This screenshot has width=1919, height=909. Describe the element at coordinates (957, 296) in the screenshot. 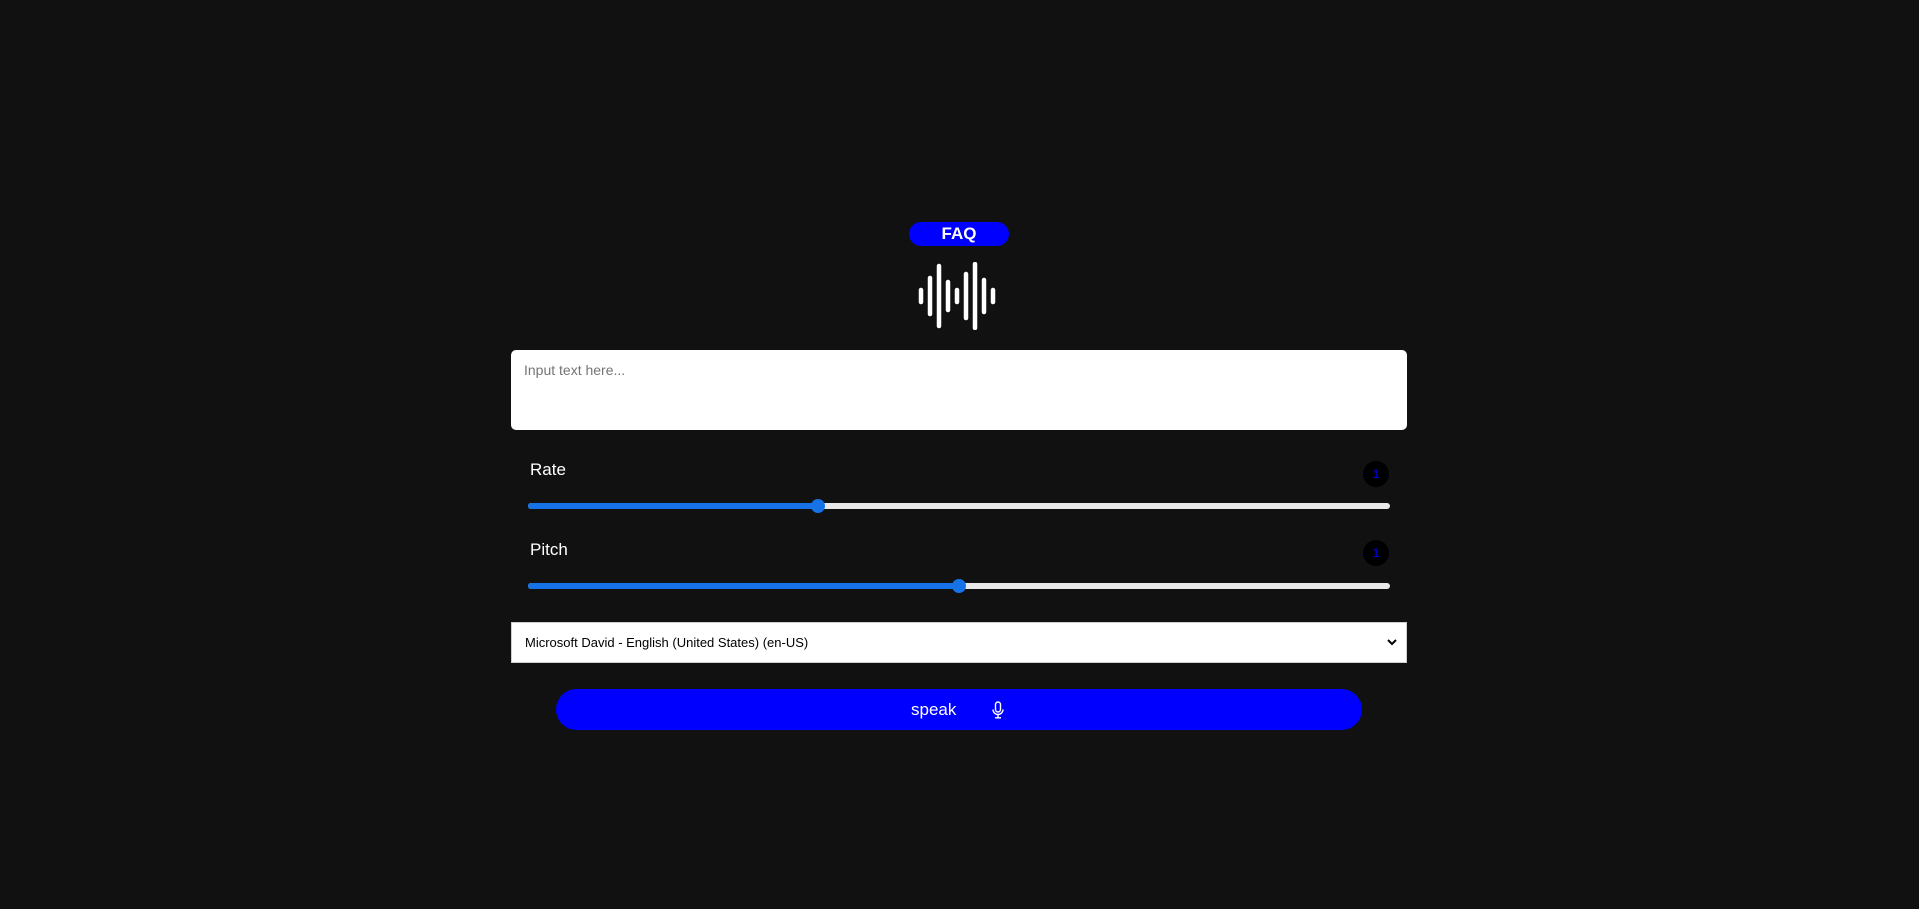

I see `sound-wave-icon` at that location.